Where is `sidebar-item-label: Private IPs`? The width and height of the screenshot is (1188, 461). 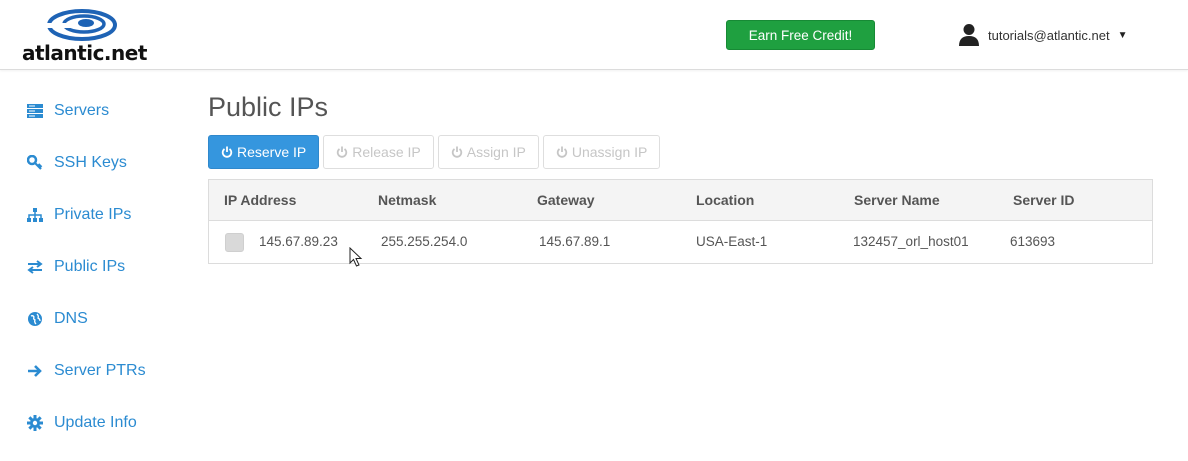 sidebar-item-label: Private IPs is located at coordinates (93, 214).